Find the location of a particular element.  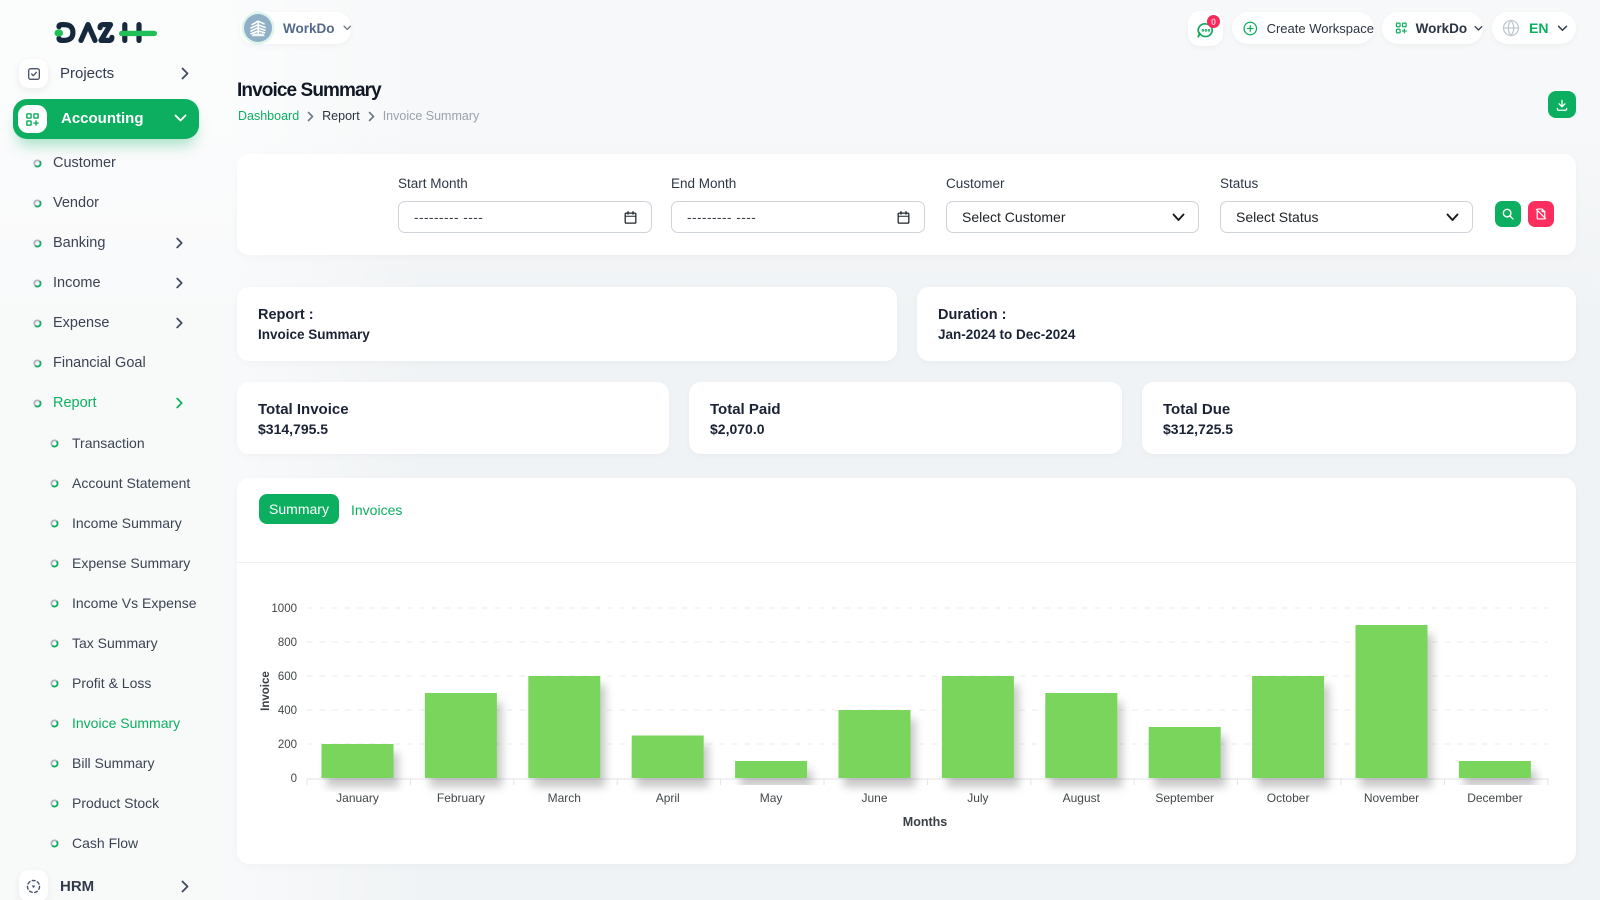

svg-text: August is located at coordinates (1082, 798).